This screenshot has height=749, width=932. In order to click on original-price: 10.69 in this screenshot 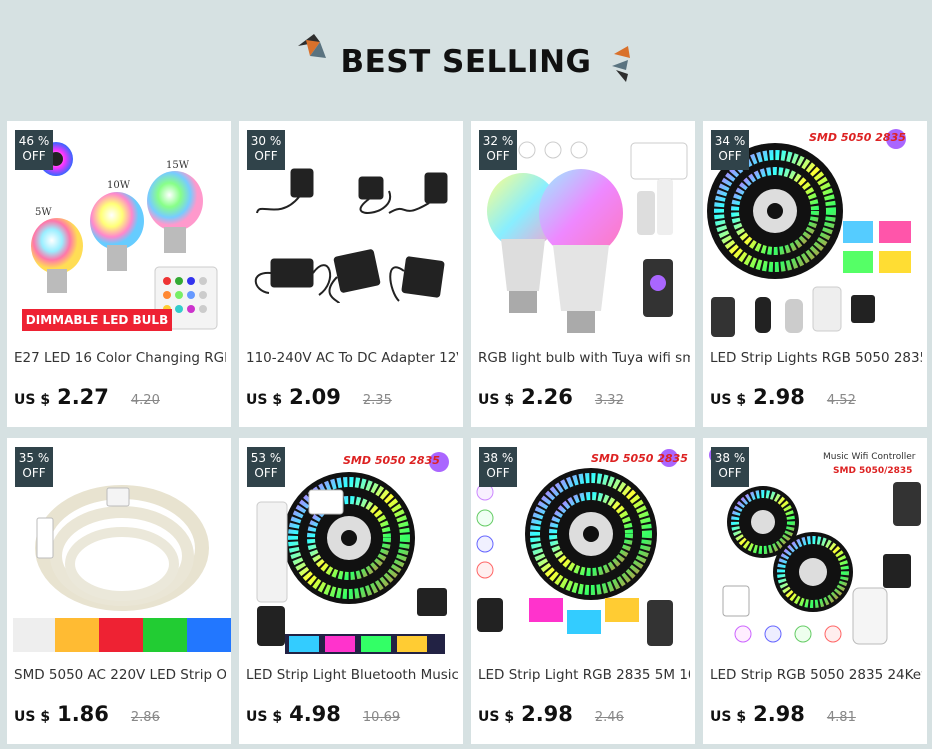, I will do `click(381, 717)`.